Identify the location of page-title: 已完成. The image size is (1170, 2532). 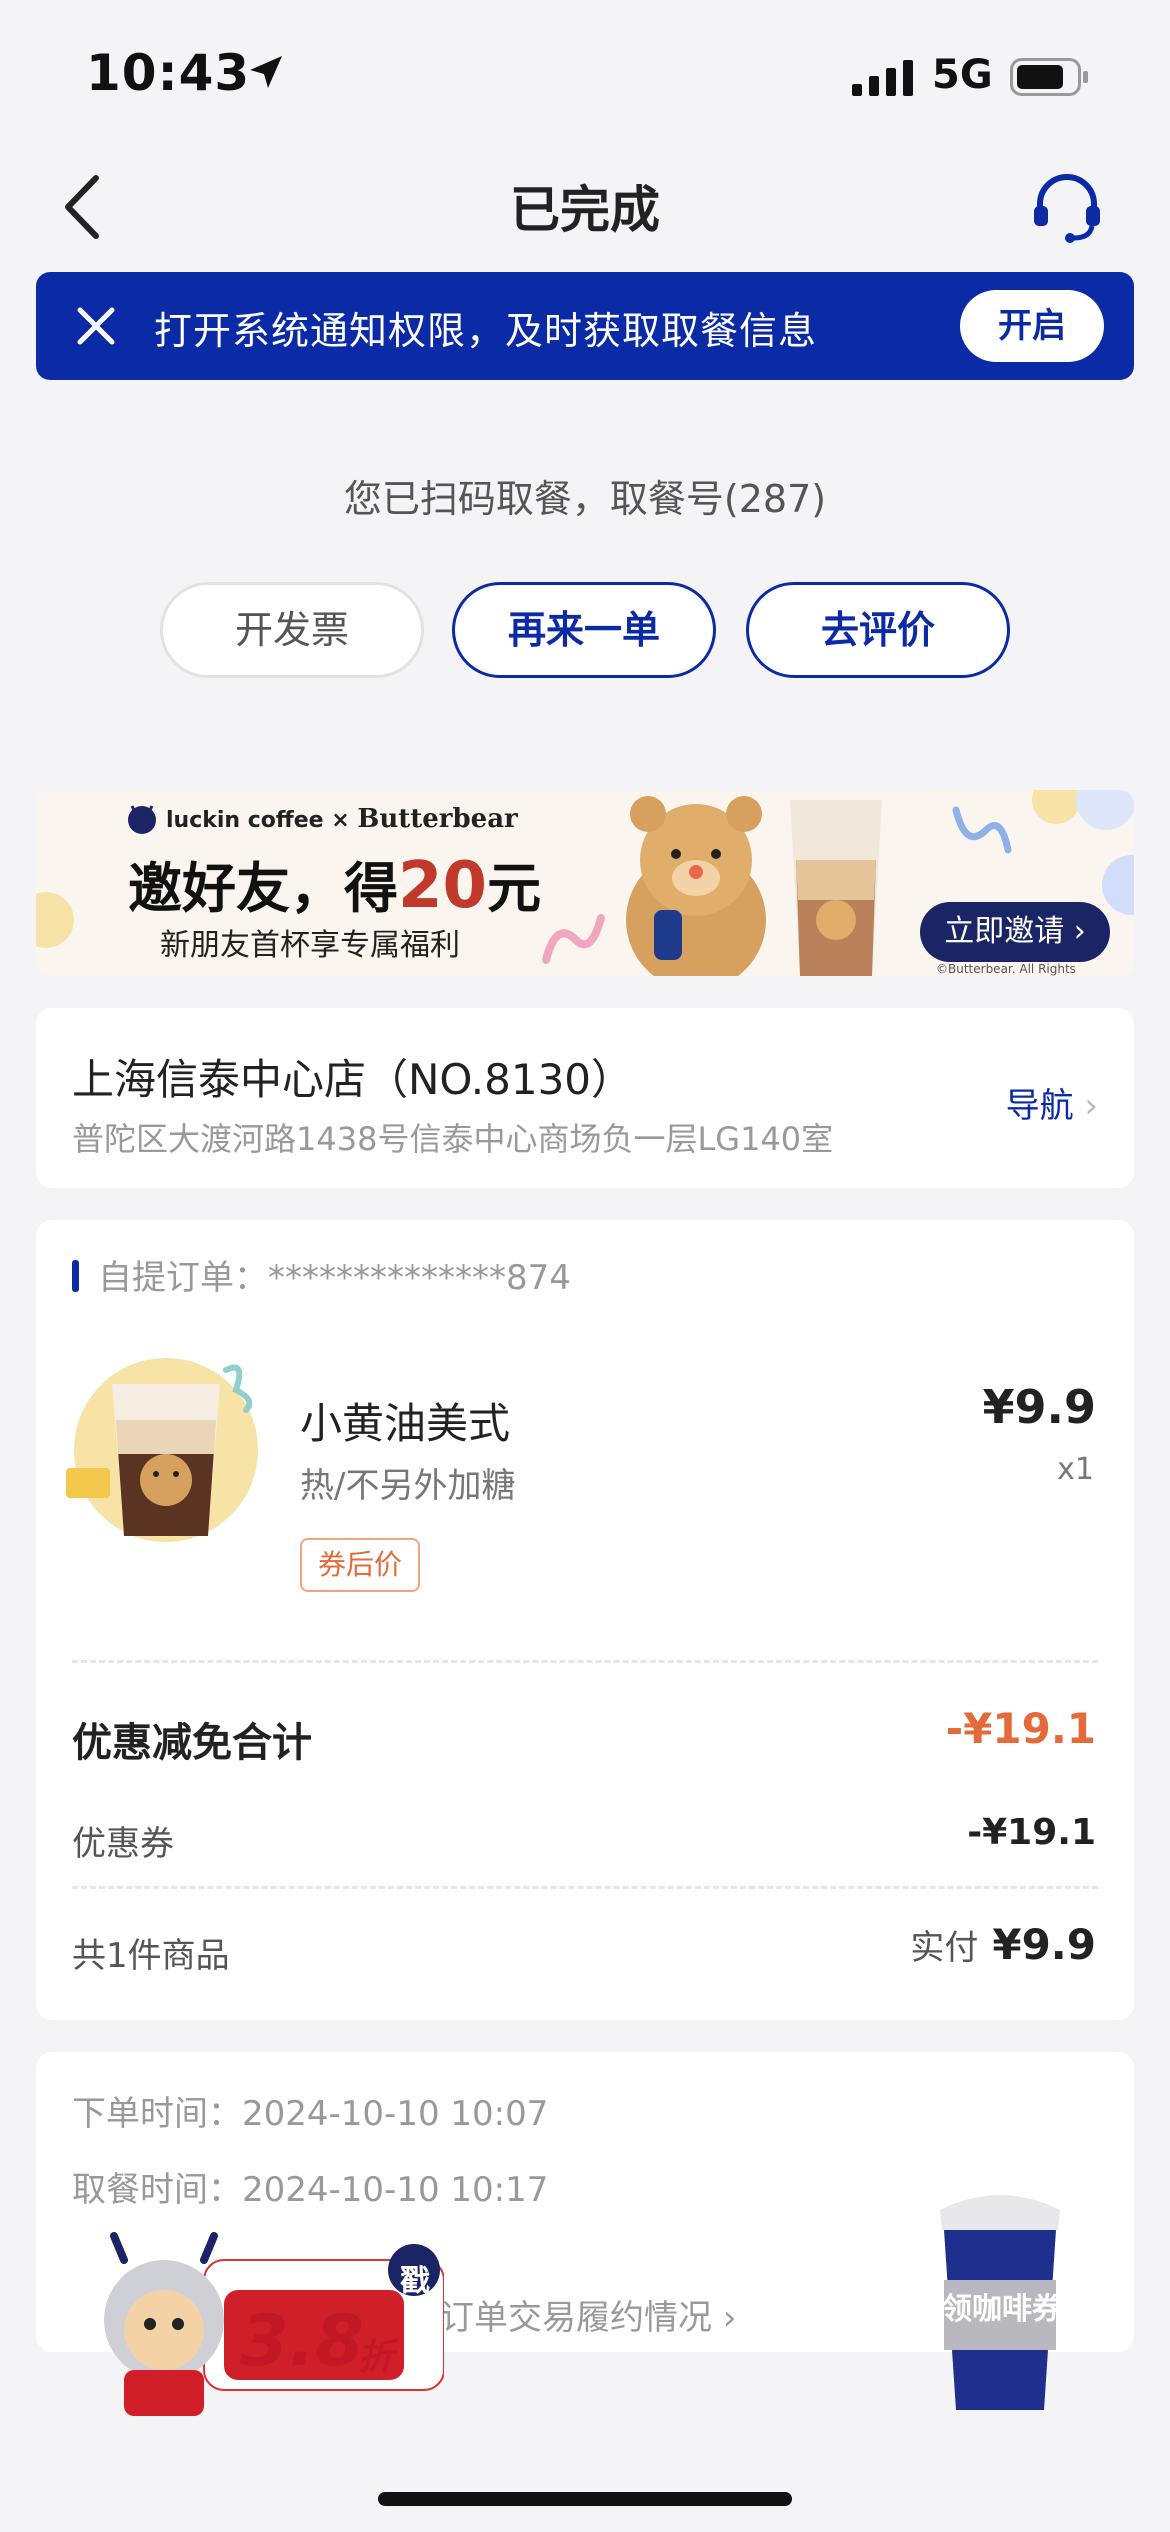
(585, 210).